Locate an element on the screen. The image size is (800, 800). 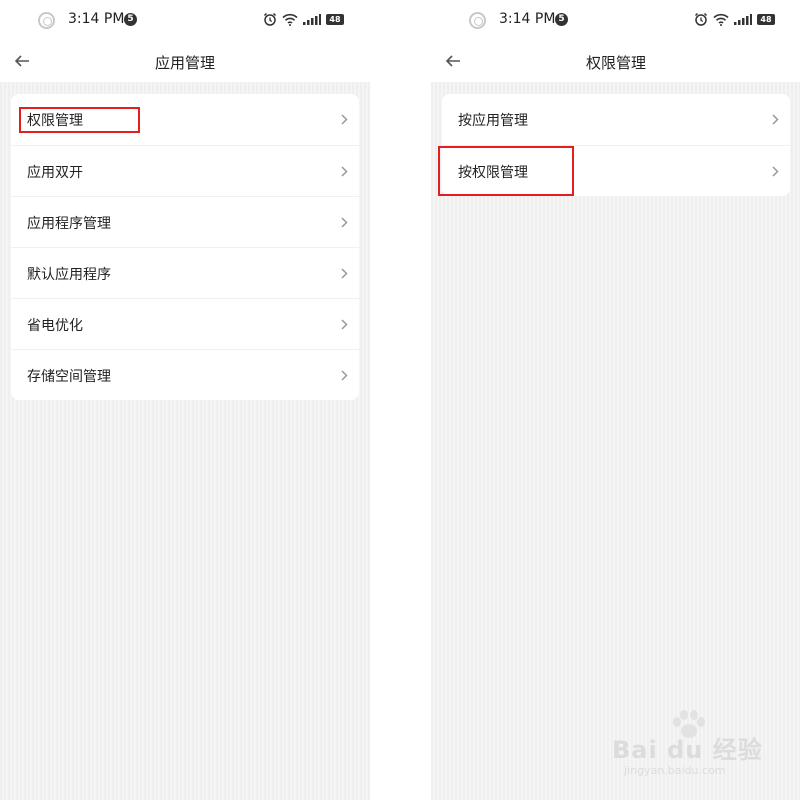
list-item-manage-by-app: 按应用管理 is located at coordinates (616, 119).